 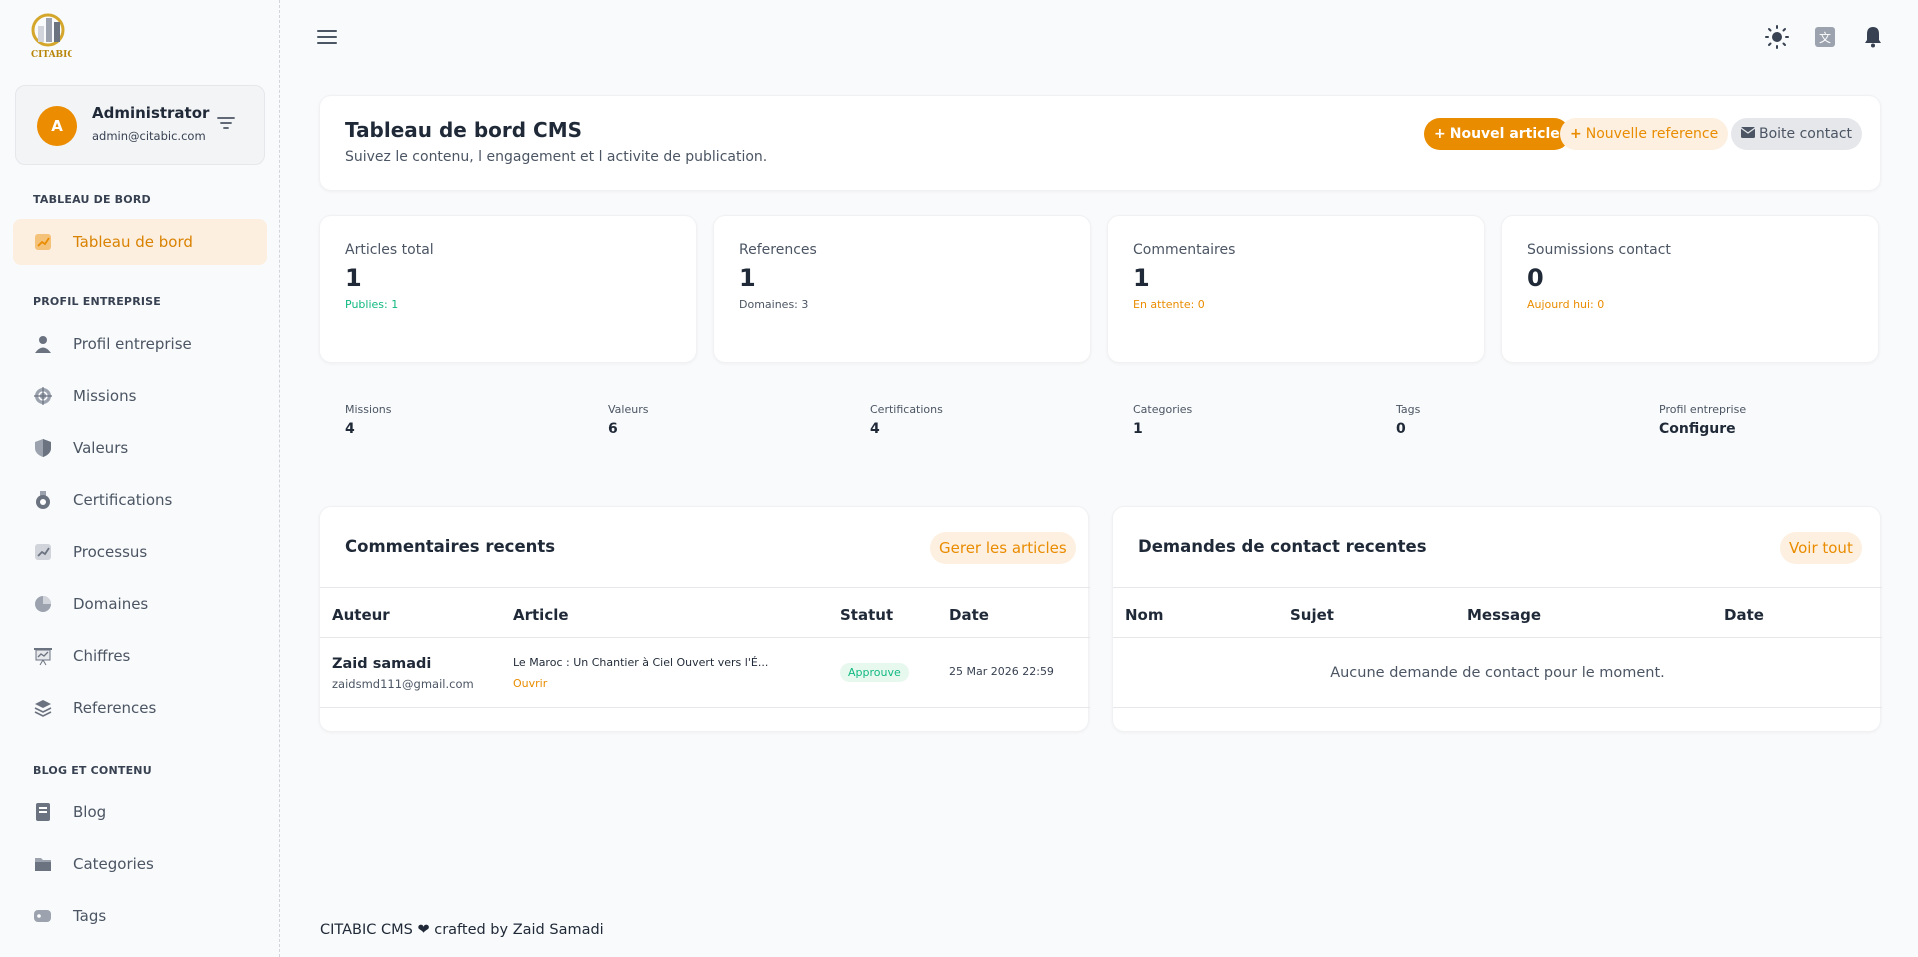 I want to click on language-icon-glyph: 文, so click(x=1825, y=37).